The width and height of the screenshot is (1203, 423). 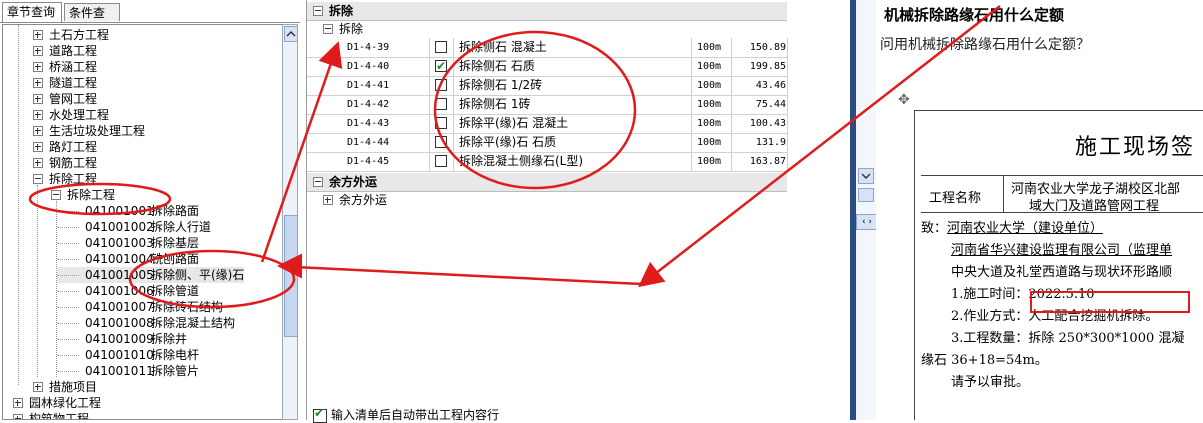 I want to click on move-icon: ✥, so click(x=904, y=100).